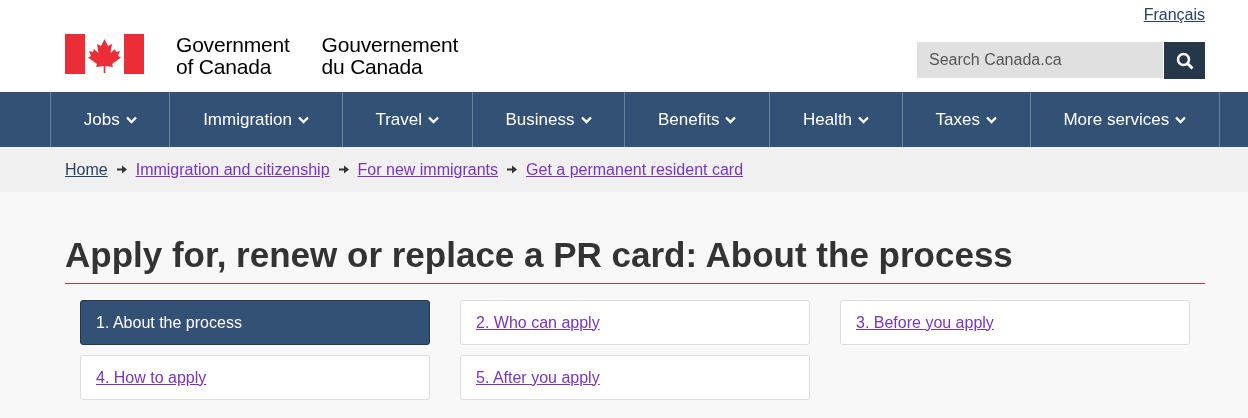  What do you see at coordinates (1015, 322) in the screenshot?
I see `step-link: 3. Before you apply` at bounding box center [1015, 322].